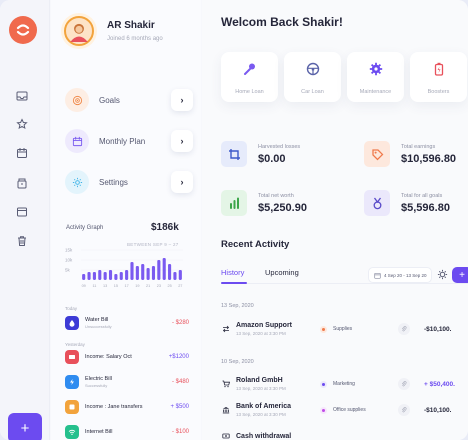 The image size is (468, 440). Describe the element at coordinates (349, 410) in the screenshot. I see `category-label: Office supplies` at that location.